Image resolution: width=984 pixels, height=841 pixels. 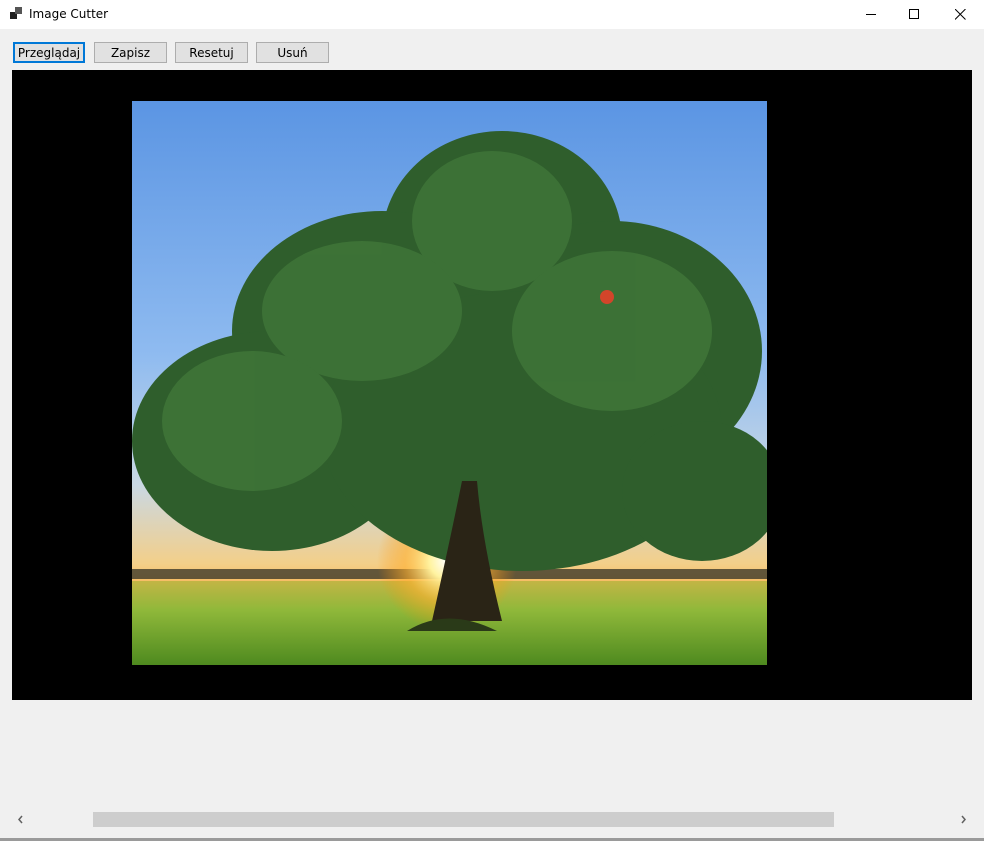 I want to click on minimize-icon, so click(x=870, y=14).